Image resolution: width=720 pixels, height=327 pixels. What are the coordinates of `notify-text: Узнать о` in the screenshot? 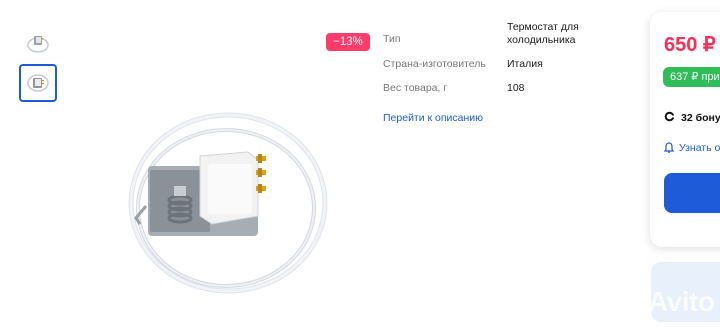 It's located at (699, 148).